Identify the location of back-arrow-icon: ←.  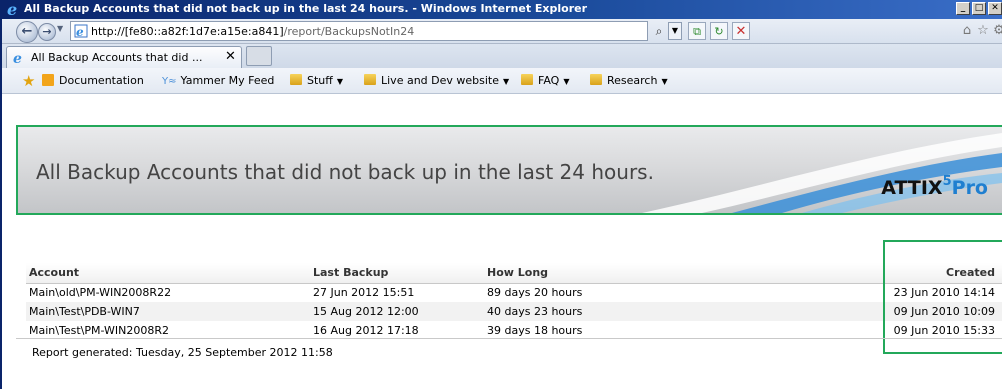
(27, 31).